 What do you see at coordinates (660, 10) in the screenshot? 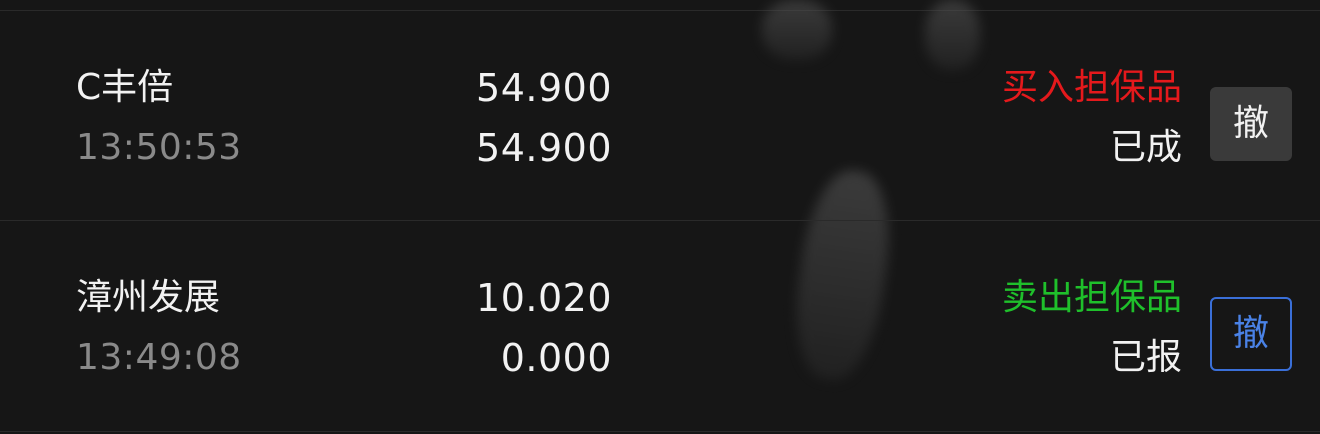
I see `top-divider` at bounding box center [660, 10].